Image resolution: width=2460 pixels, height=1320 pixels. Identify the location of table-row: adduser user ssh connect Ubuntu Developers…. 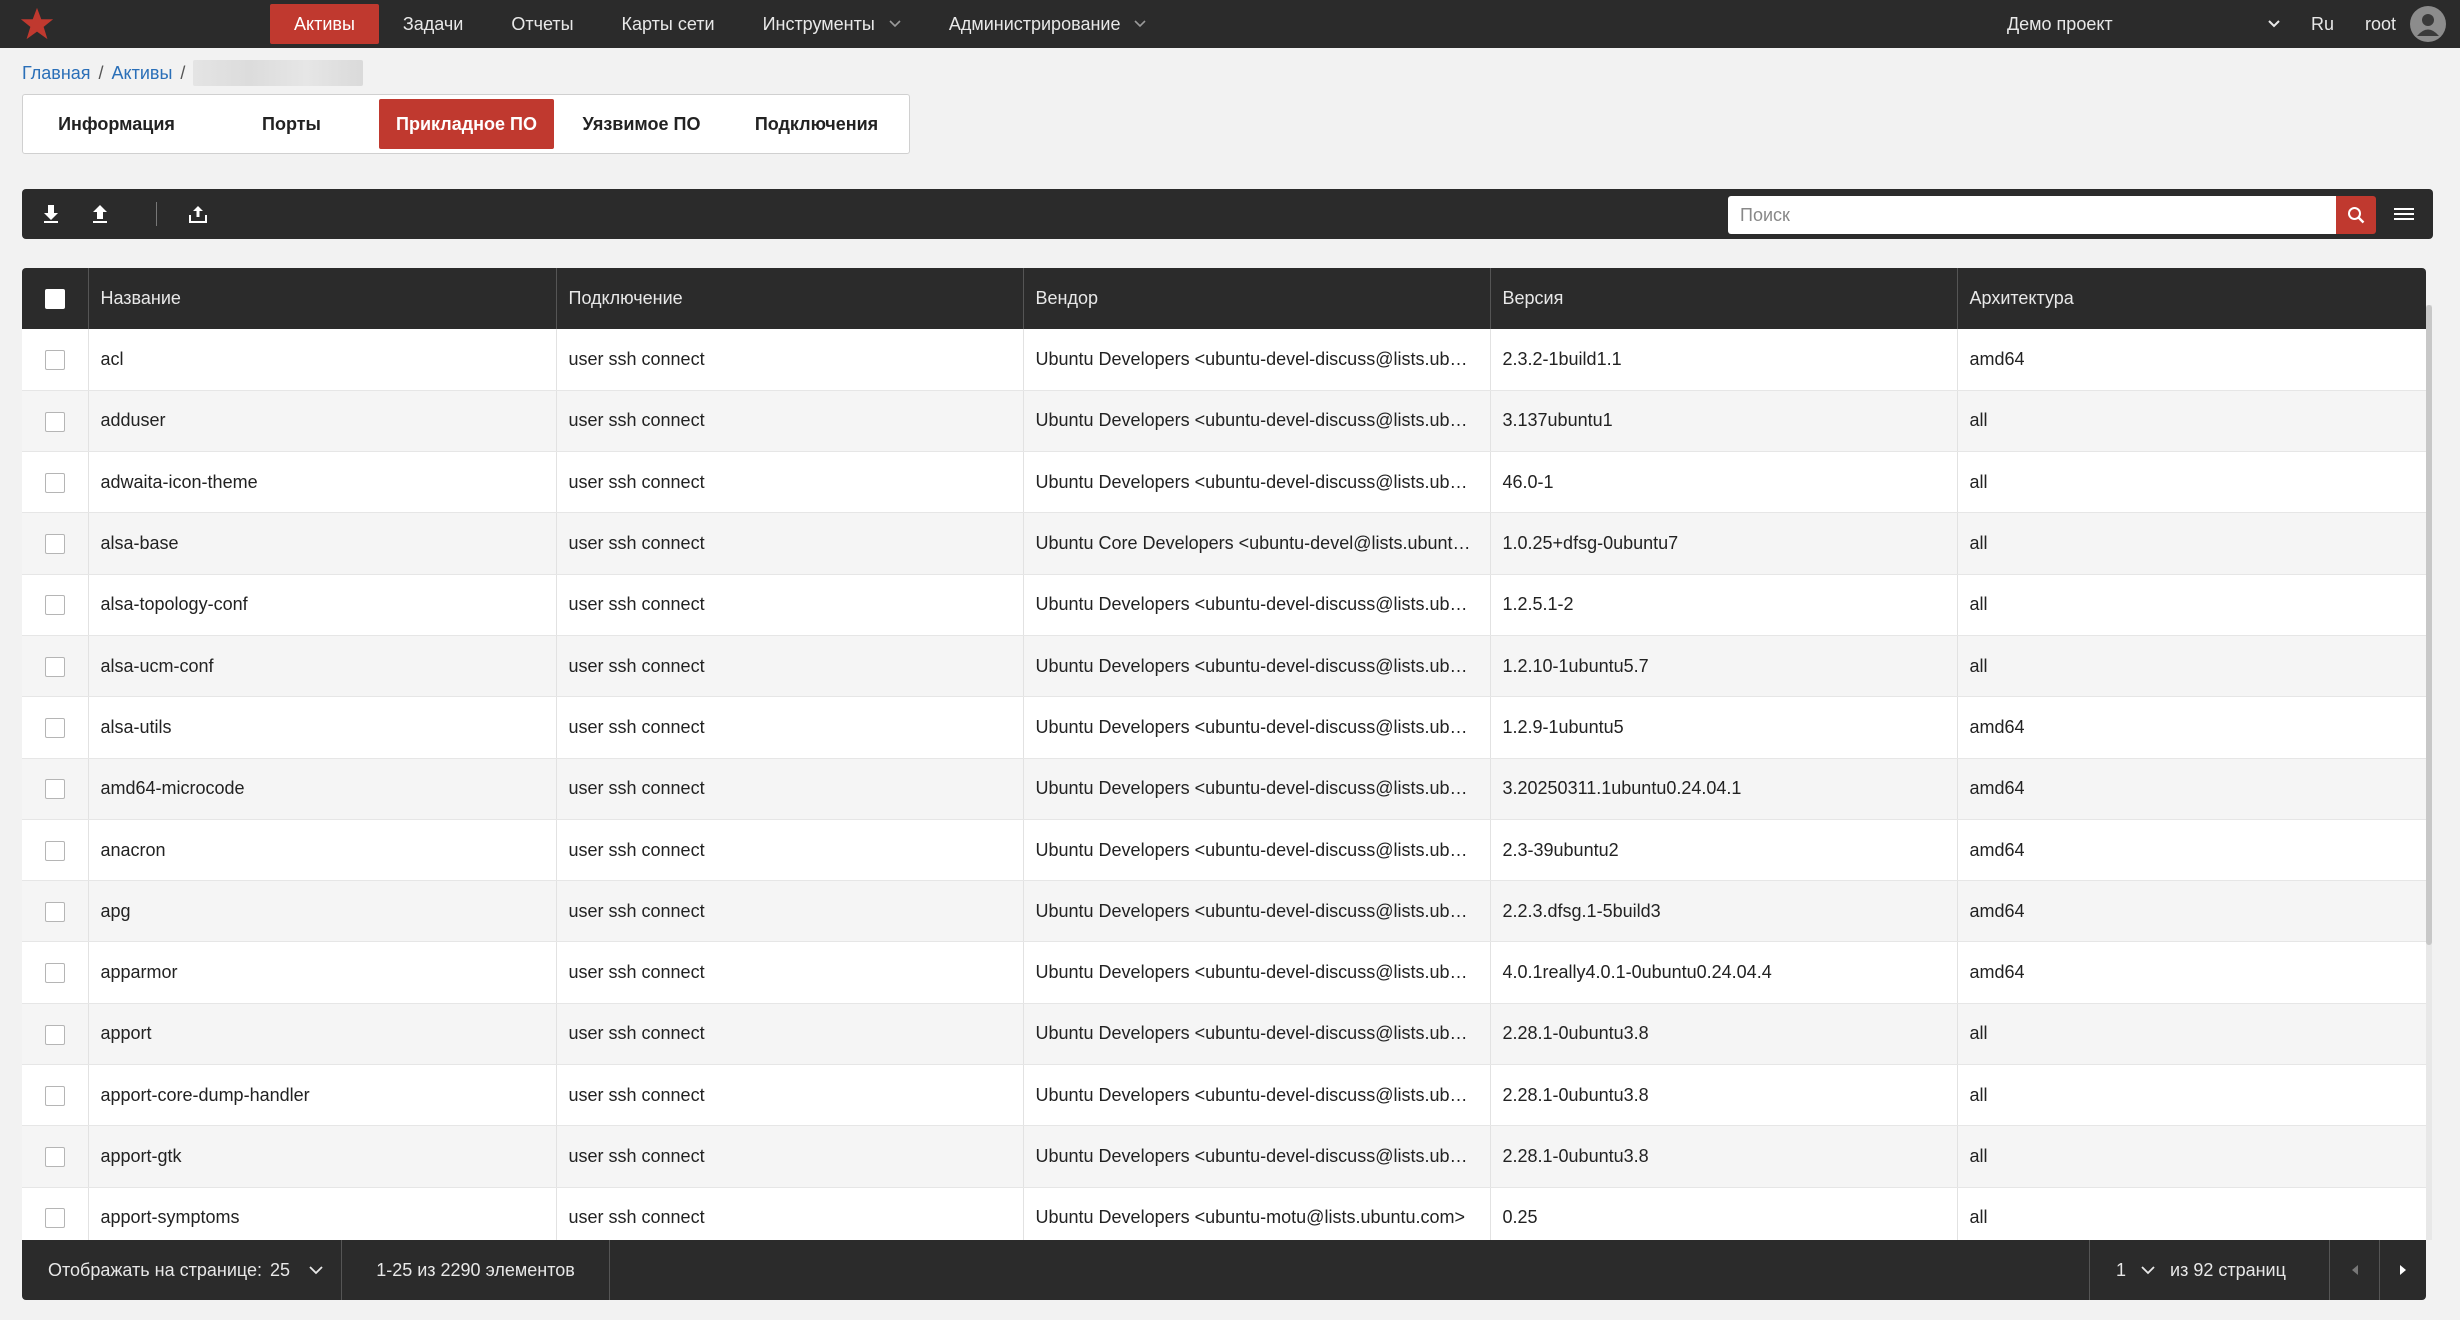
(1224, 421).